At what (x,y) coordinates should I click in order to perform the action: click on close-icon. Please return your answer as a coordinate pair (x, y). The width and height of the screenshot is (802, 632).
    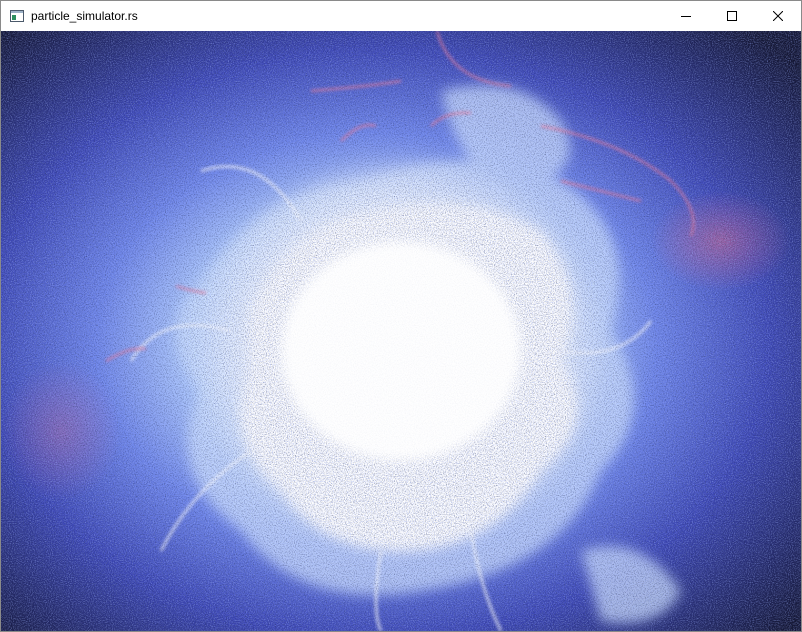
    Looking at the image, I should click on (778, 16).